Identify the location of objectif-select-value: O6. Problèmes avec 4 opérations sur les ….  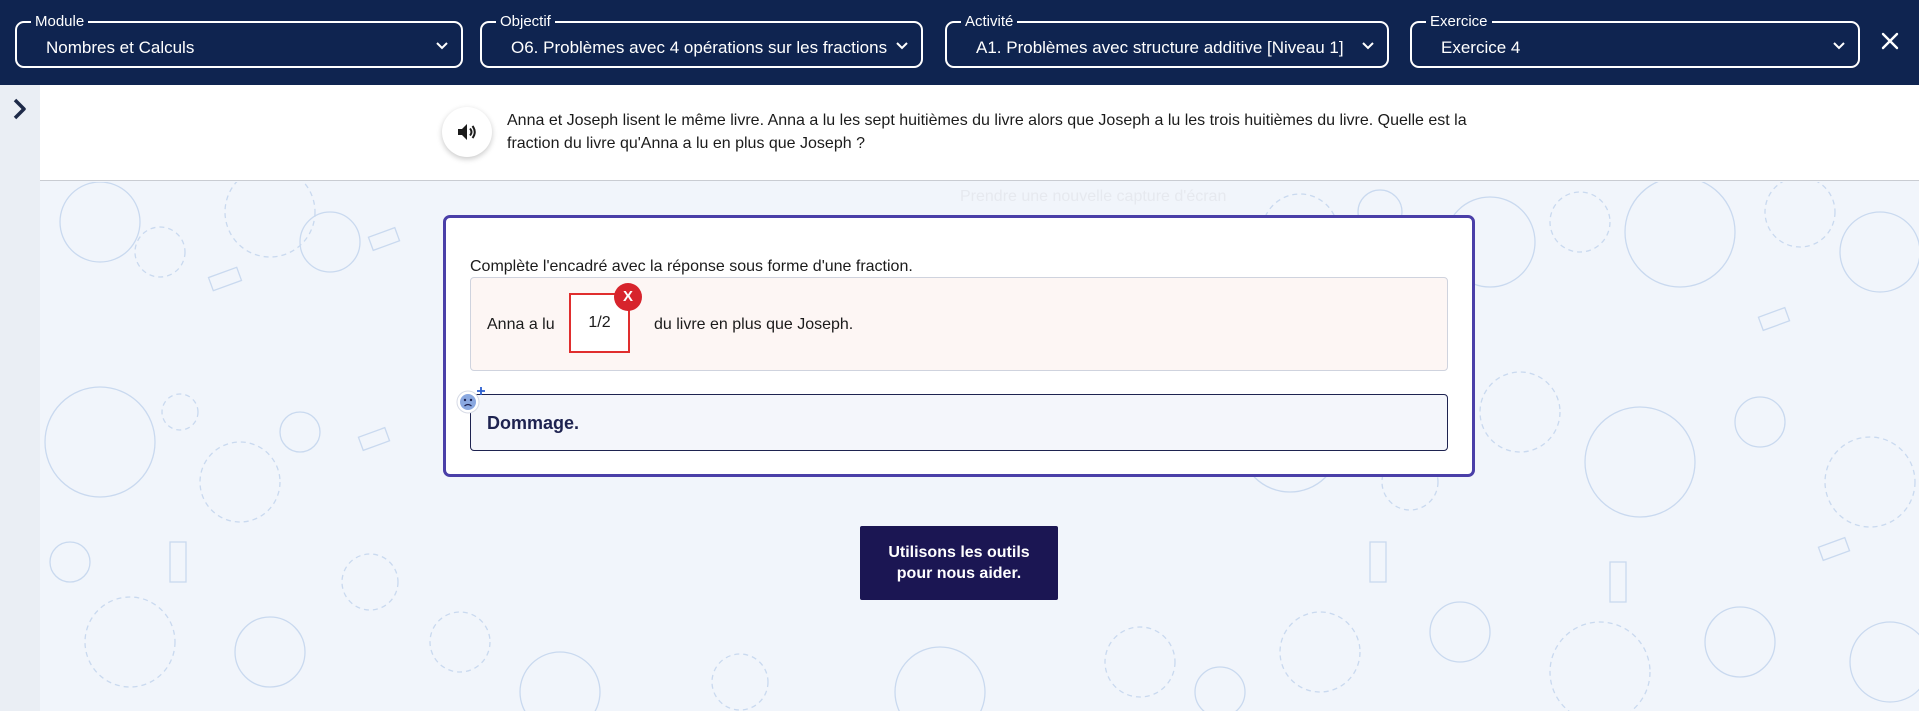
(699, 47).